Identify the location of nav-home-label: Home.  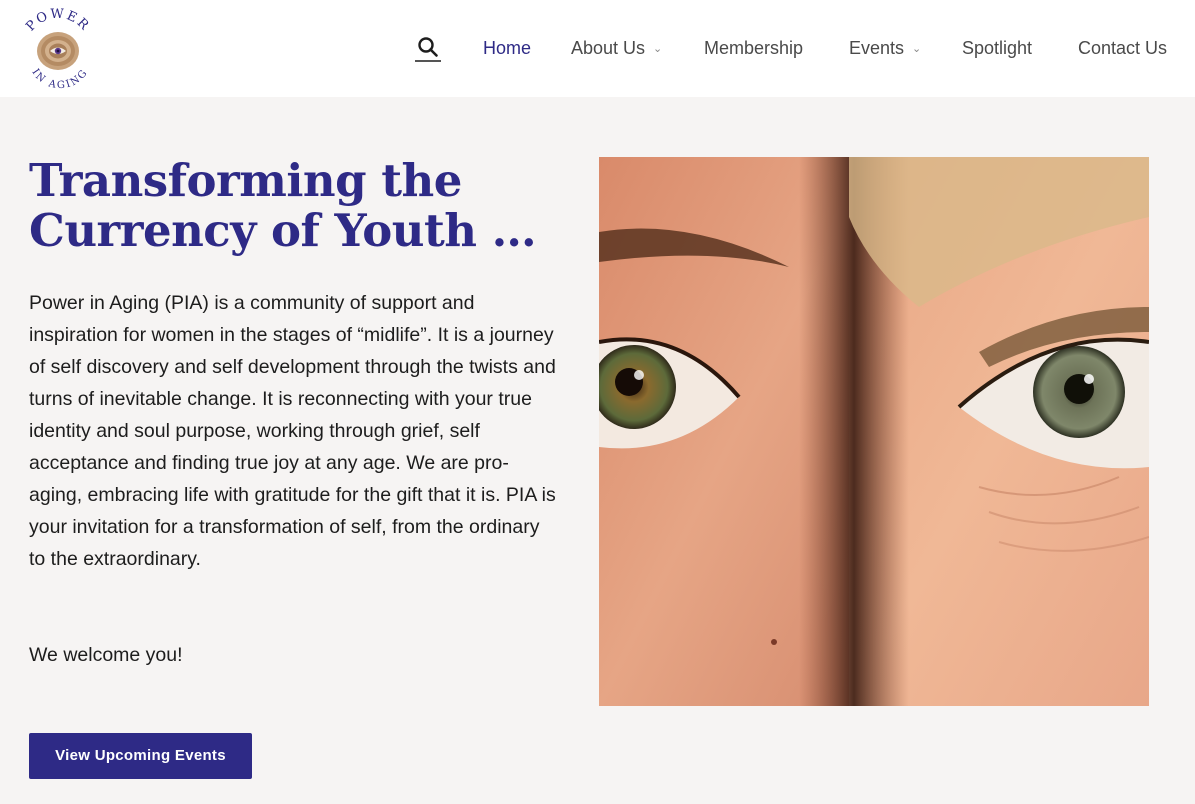
(507, 48).